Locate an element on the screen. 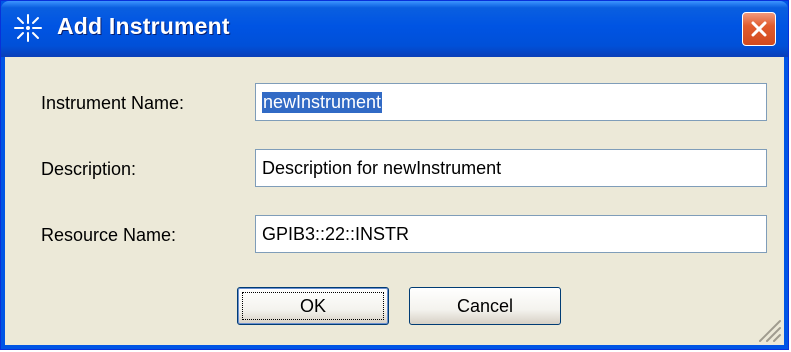 The height and width of the screenshot is (352, 791). dialog-title: Add Instrument is located at coordinates (143, 26).